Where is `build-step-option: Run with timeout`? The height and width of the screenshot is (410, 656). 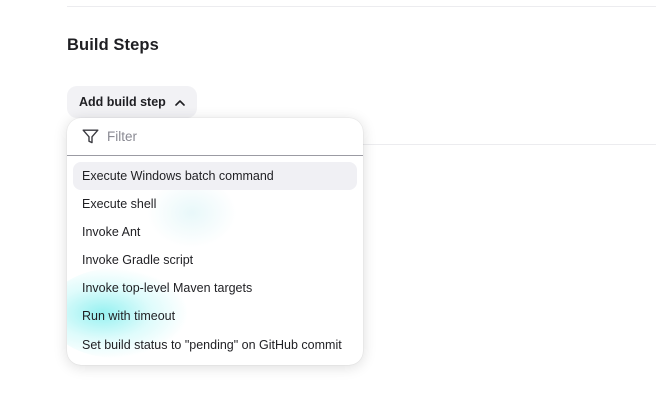 build-step-option: Run with timeout is located at coordinates (215, 316).